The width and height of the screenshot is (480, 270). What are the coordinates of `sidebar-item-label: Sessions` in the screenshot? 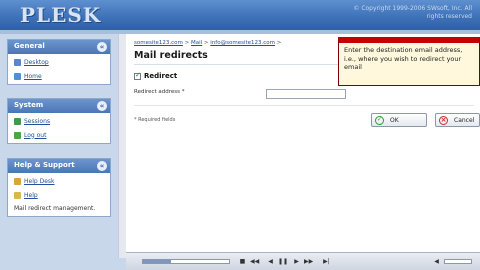 It's located at (37, 121).